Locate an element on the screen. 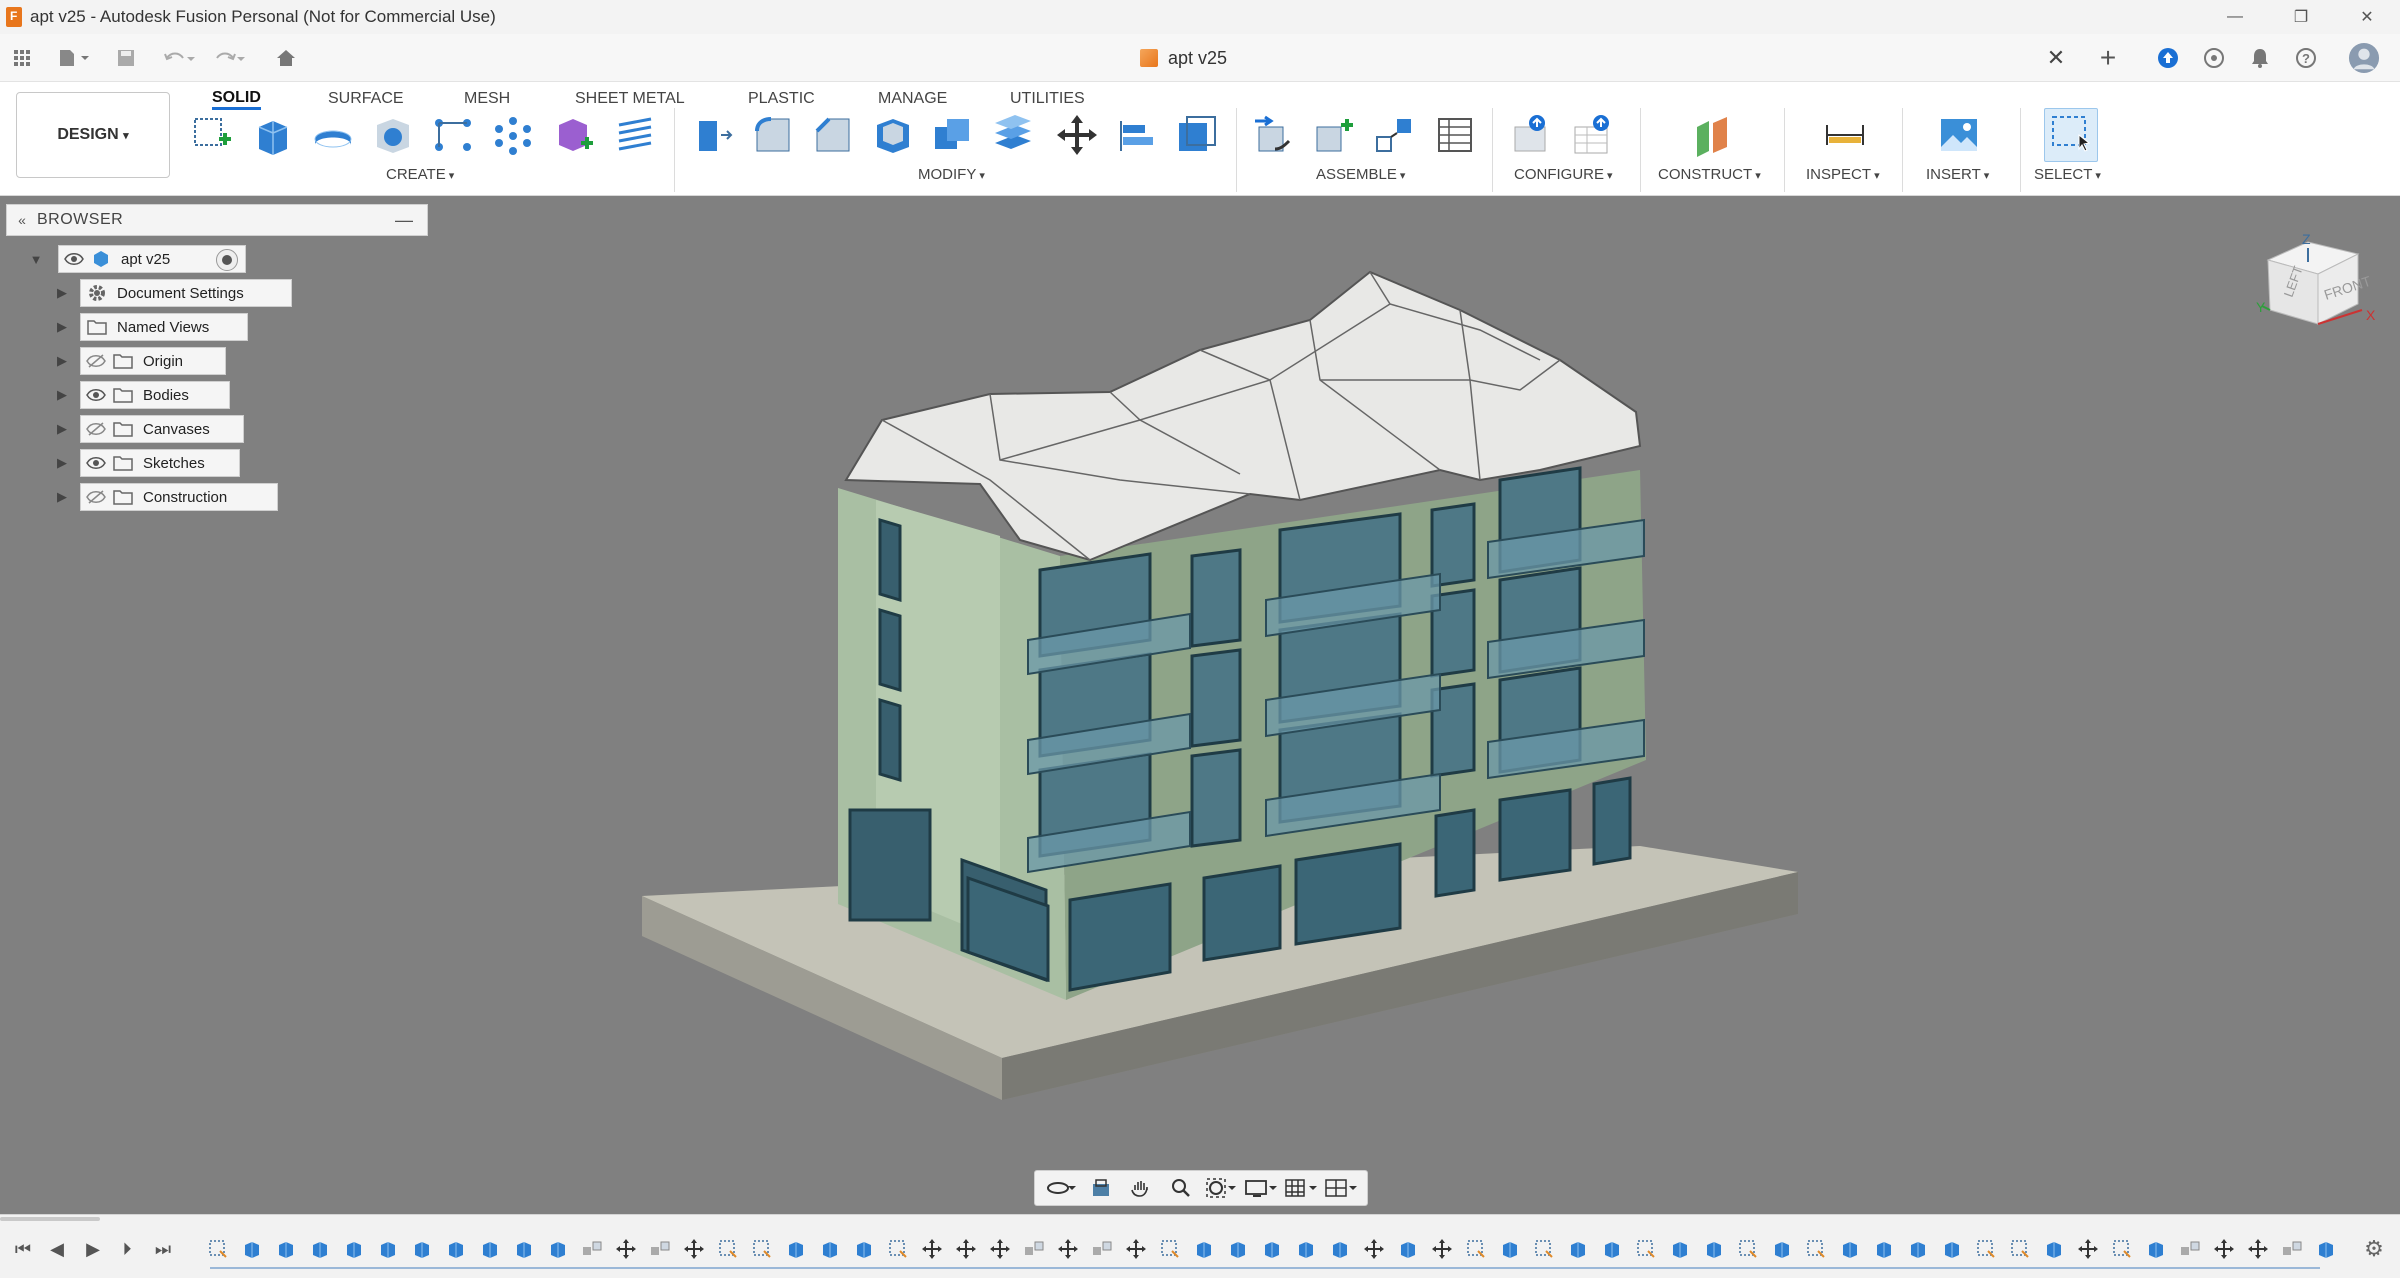 The height and width of the screenshot is (1278, 2400). tab-plastic: PLASTIC is located at coordinates (781, 95).